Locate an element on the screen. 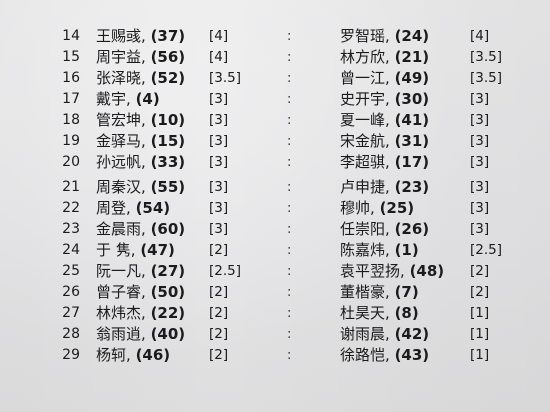  black-player-name: 夏一峰, is located at coordinates (365, 120).